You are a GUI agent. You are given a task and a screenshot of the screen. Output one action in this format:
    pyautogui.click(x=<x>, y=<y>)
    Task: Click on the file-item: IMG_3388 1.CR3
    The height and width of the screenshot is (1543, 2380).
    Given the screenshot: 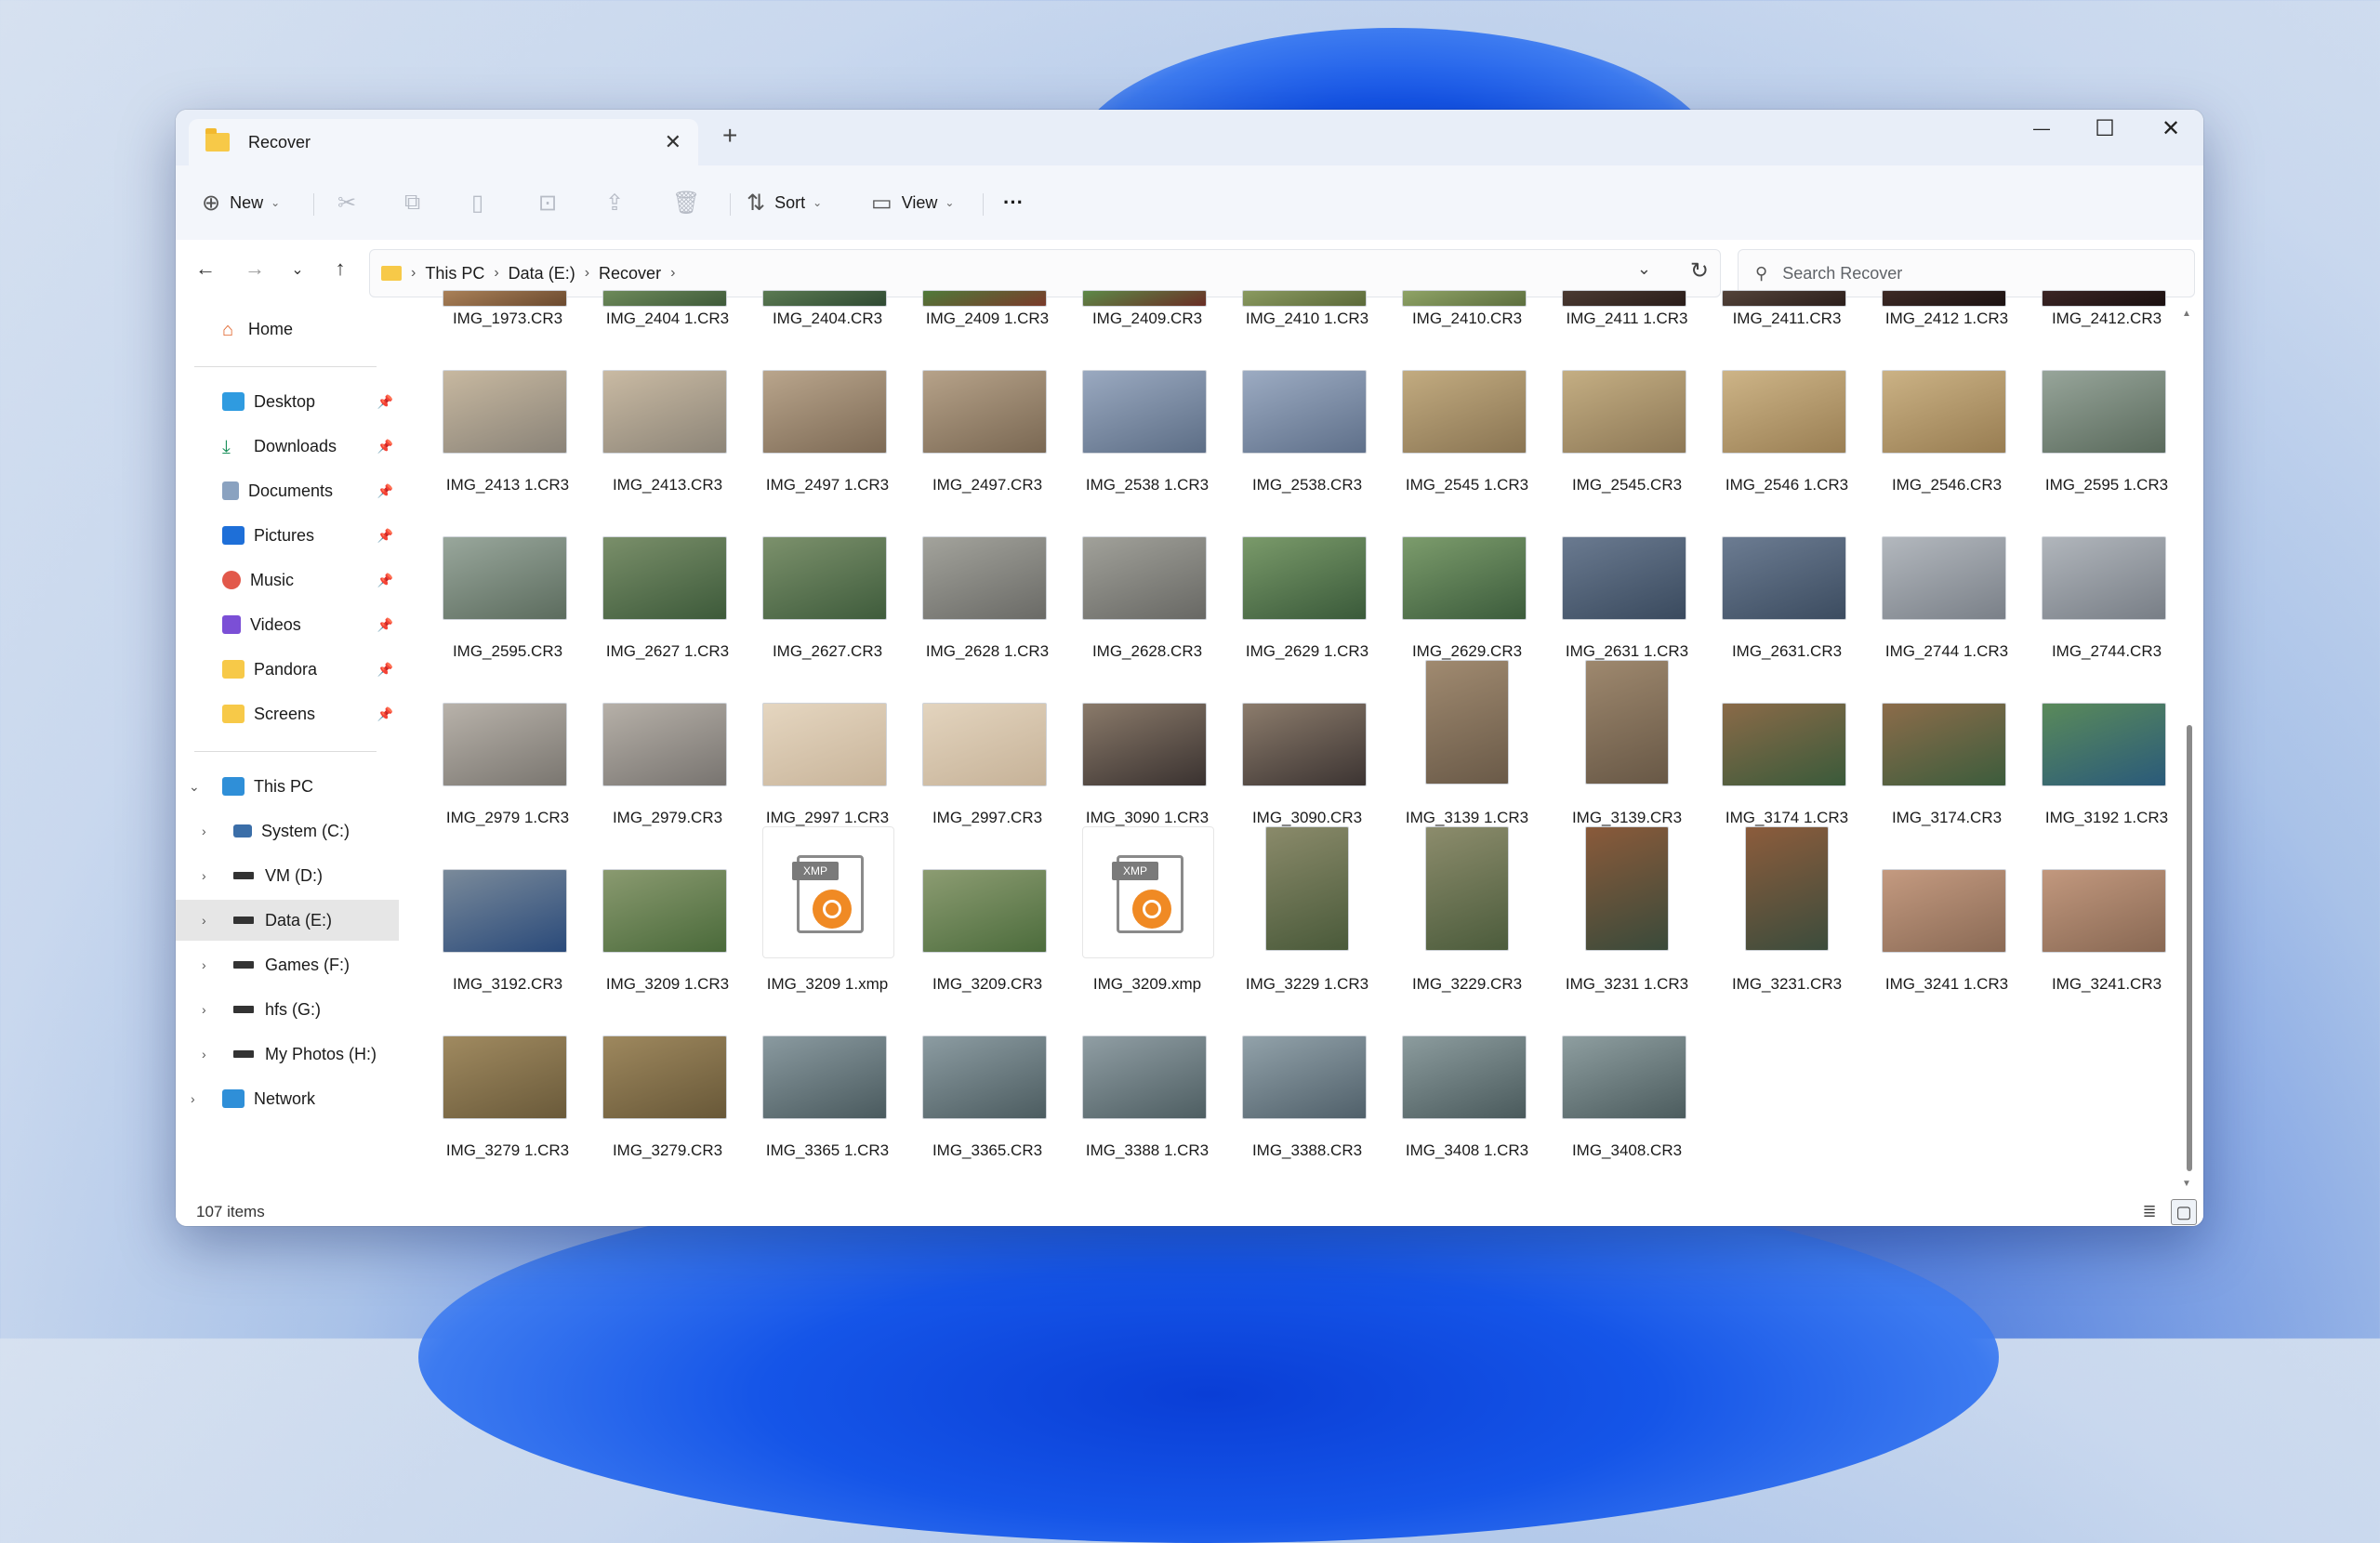 What is the action you would take?
    pyautogui.click(x=1147, y=1076)
    